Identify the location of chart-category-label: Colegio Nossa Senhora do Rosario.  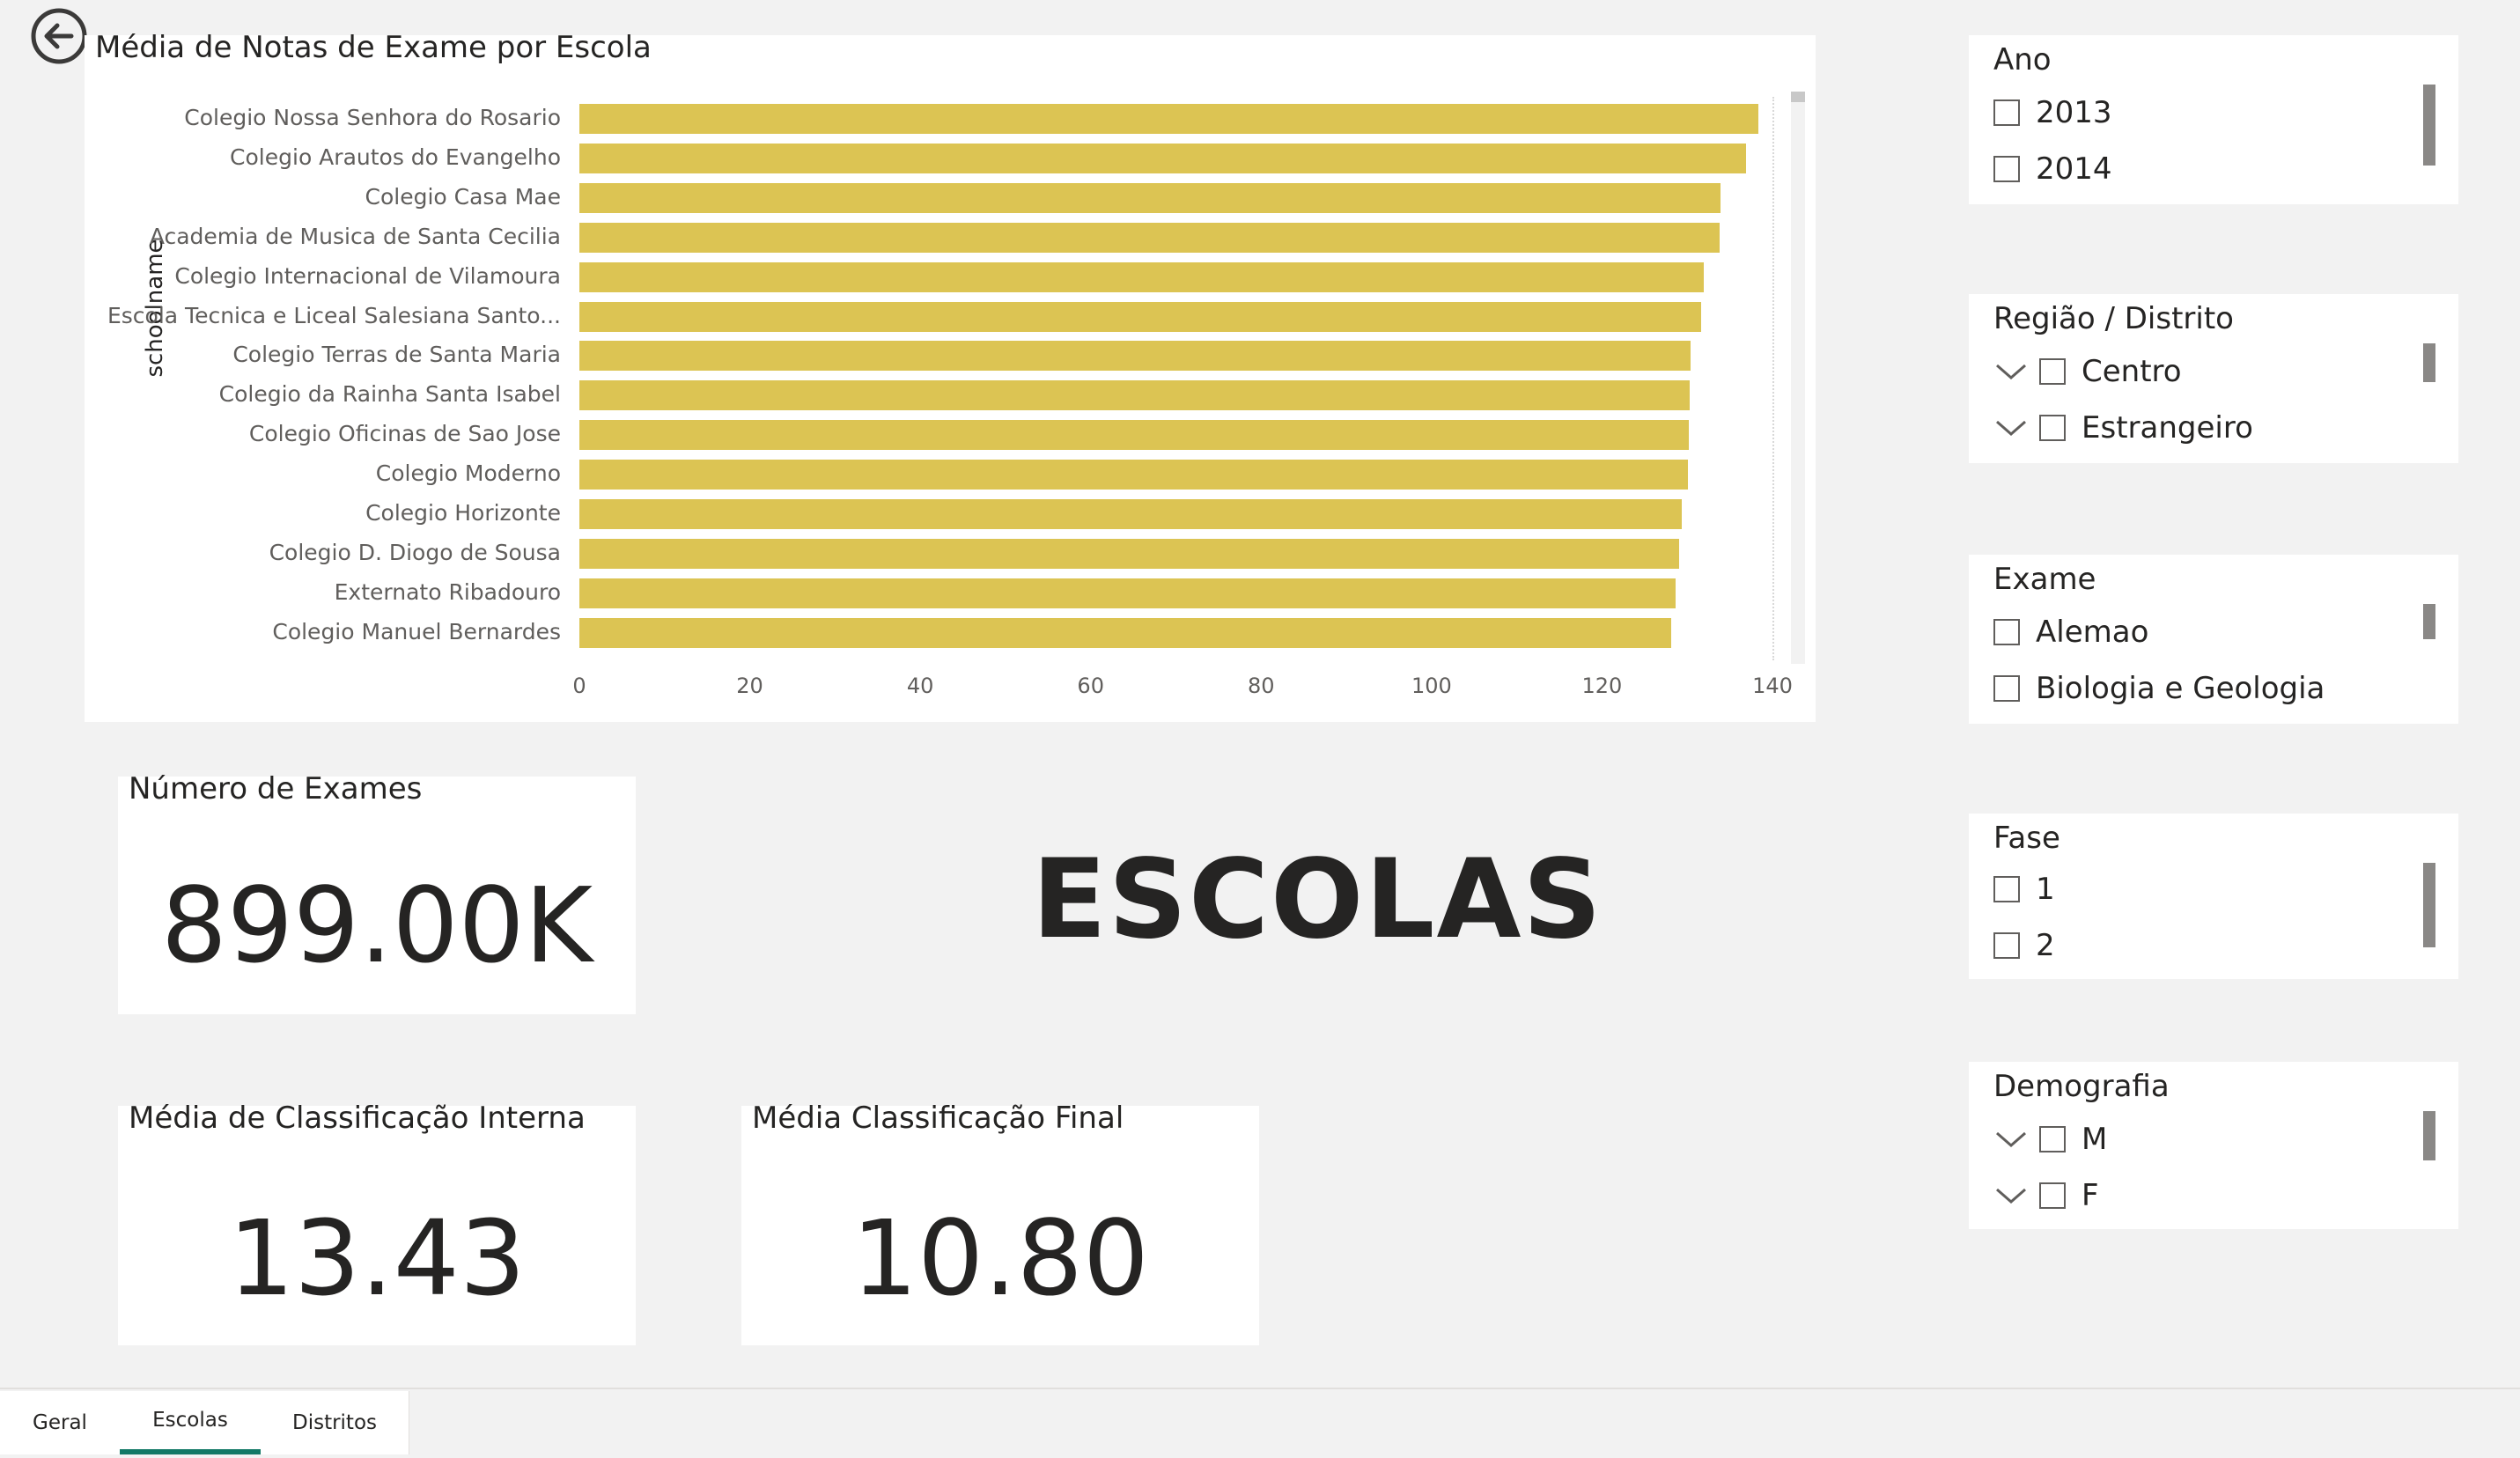
(372, 117).